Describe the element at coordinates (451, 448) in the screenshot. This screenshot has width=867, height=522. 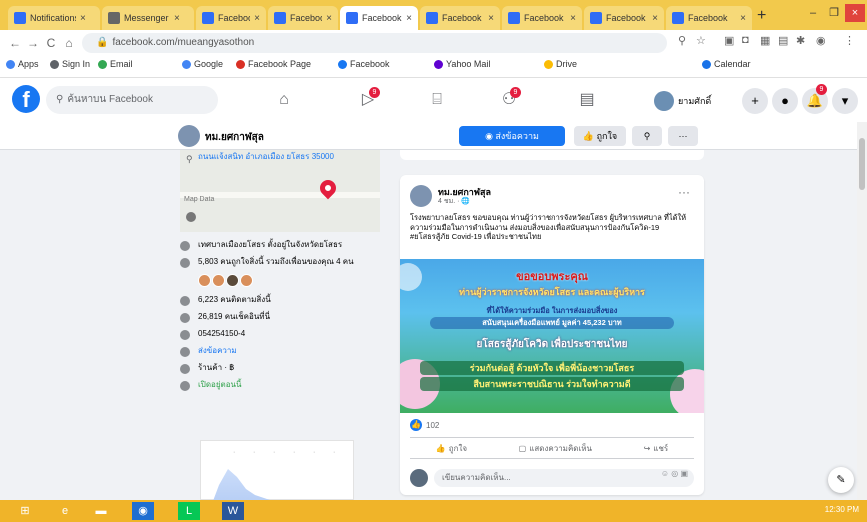
I see `like-button: 👍 ถูกใจ` at that location.